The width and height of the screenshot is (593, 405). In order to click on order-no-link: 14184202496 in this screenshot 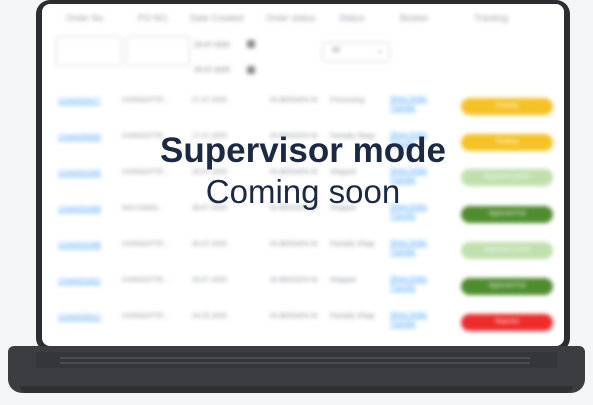, I will do `click(79, 245)`.